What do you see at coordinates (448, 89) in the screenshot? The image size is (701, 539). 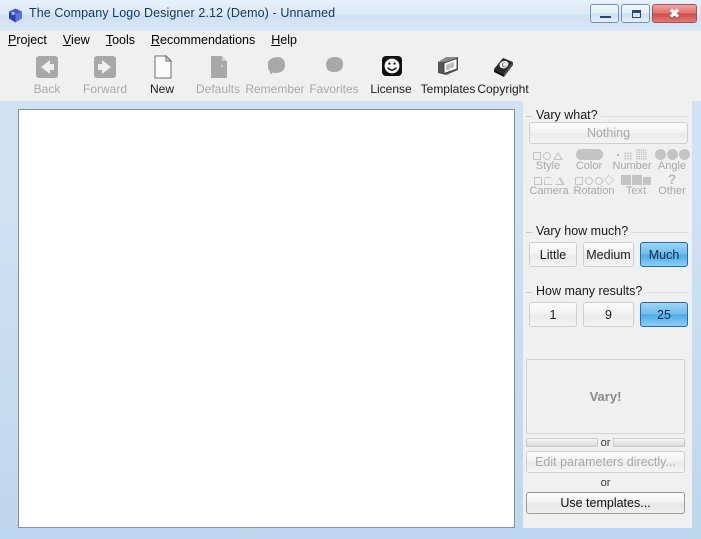 I see `toolbar-label-templates: Templates` at bounding box center [448, 89].